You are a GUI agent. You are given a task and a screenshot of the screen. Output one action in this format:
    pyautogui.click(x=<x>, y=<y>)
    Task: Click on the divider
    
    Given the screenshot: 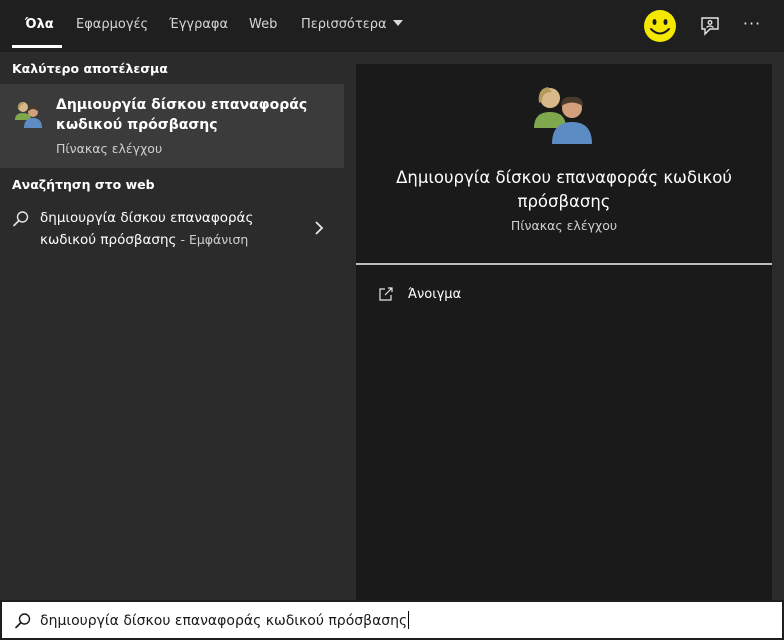 What is the action you would take?
    pyautogui.click(x=564, y=264)
    